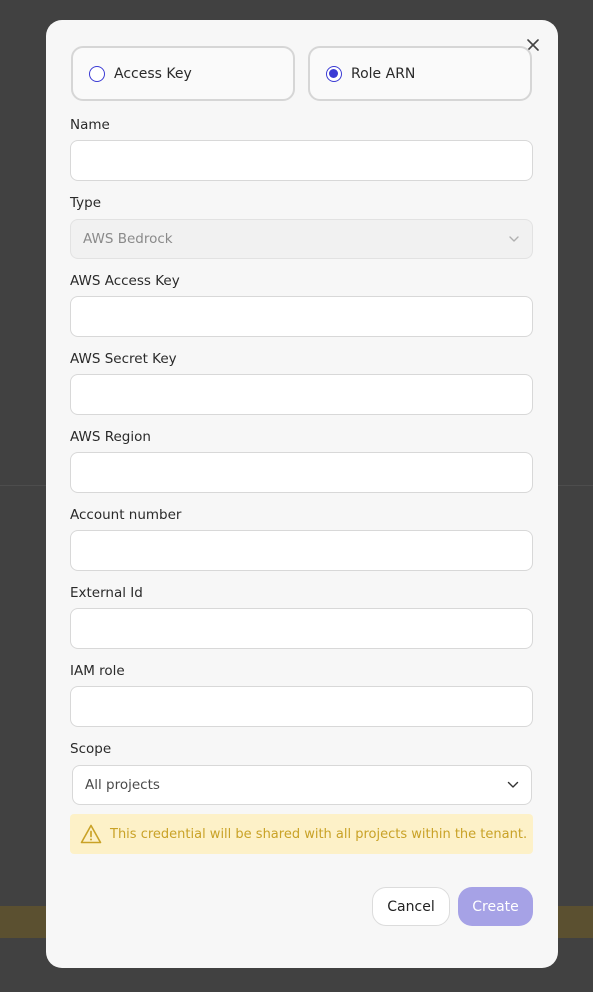  What do you see at coordinates (334, 73) in the screenshot?
I see `role-arn-radio` at bounding box center [334, 73].